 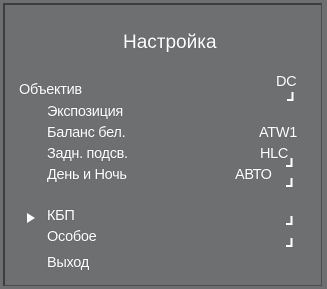 I want to click on menu-item-backlight-value: HLC, so click(x=274, y=154).